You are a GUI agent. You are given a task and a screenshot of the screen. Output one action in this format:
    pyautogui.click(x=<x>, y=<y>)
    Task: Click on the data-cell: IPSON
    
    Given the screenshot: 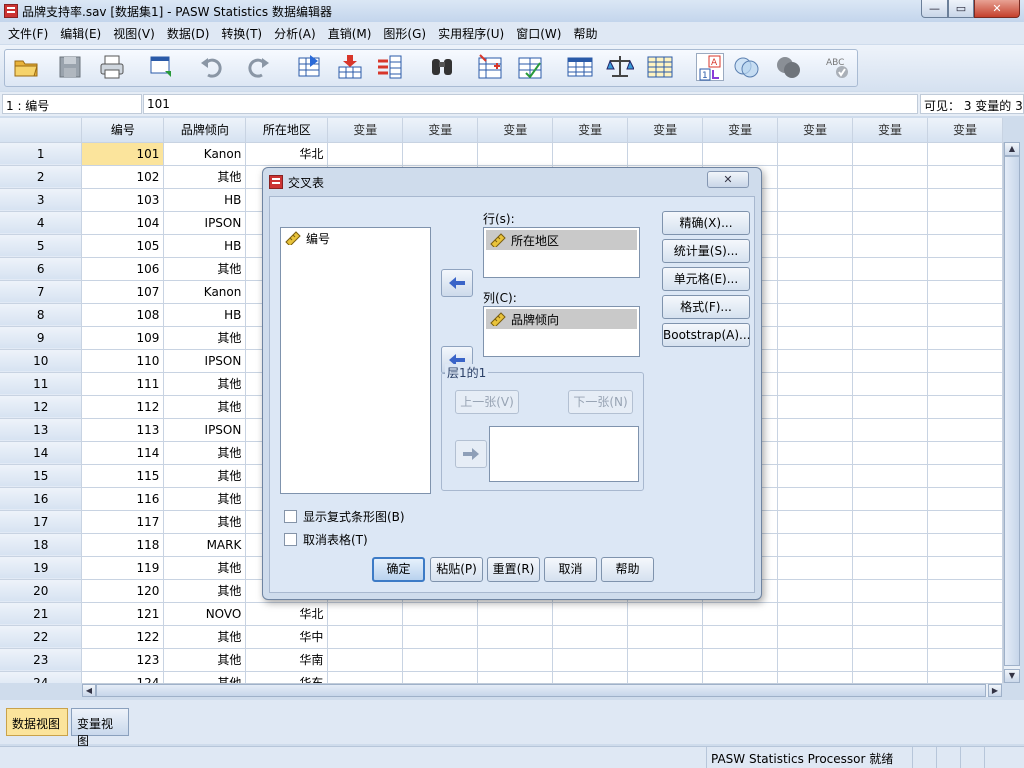 What is the action you would take?
    pyautogui.click(x=205, y=361)
    